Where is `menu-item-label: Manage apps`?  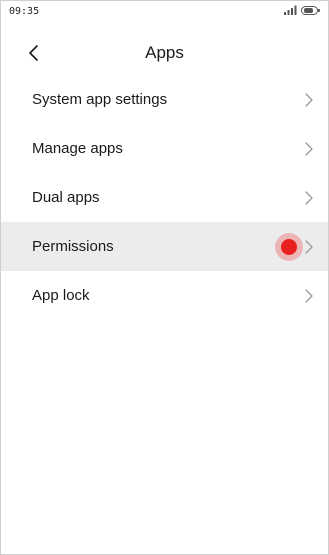
menu-item-label: Manage apps is located at coordinates (77, 148).